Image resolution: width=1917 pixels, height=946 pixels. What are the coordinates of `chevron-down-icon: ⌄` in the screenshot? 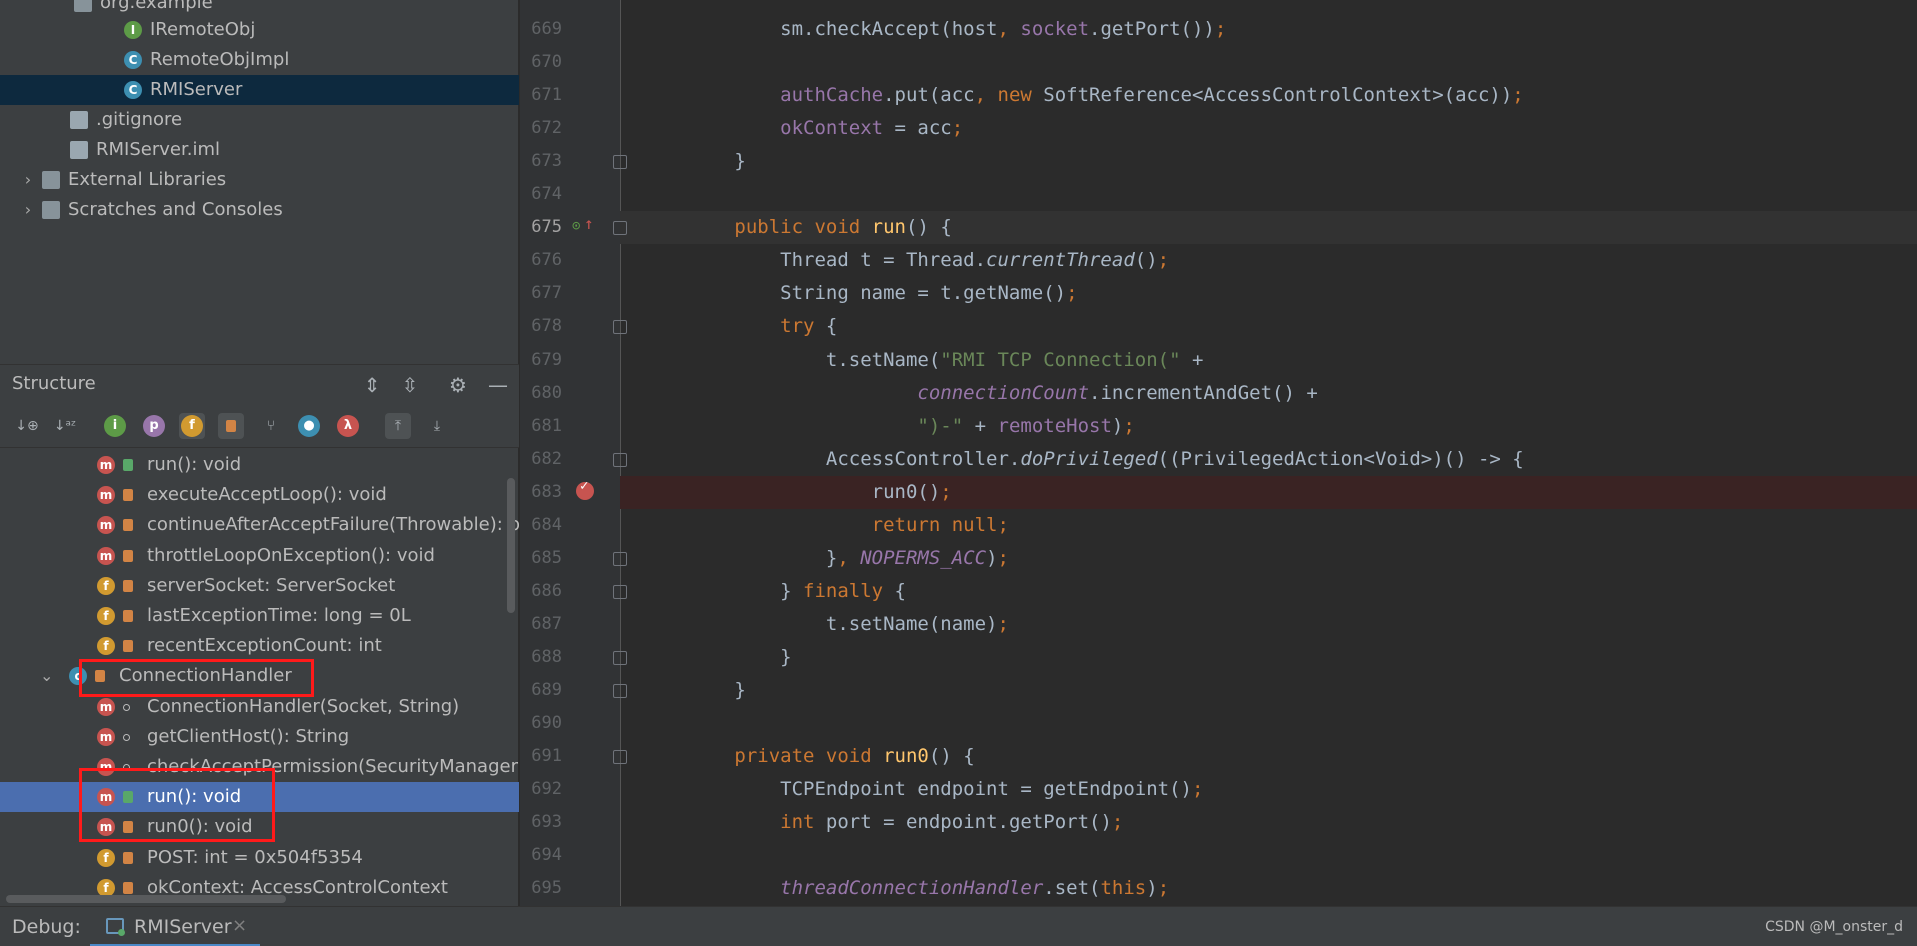 It's located at (46, 676).